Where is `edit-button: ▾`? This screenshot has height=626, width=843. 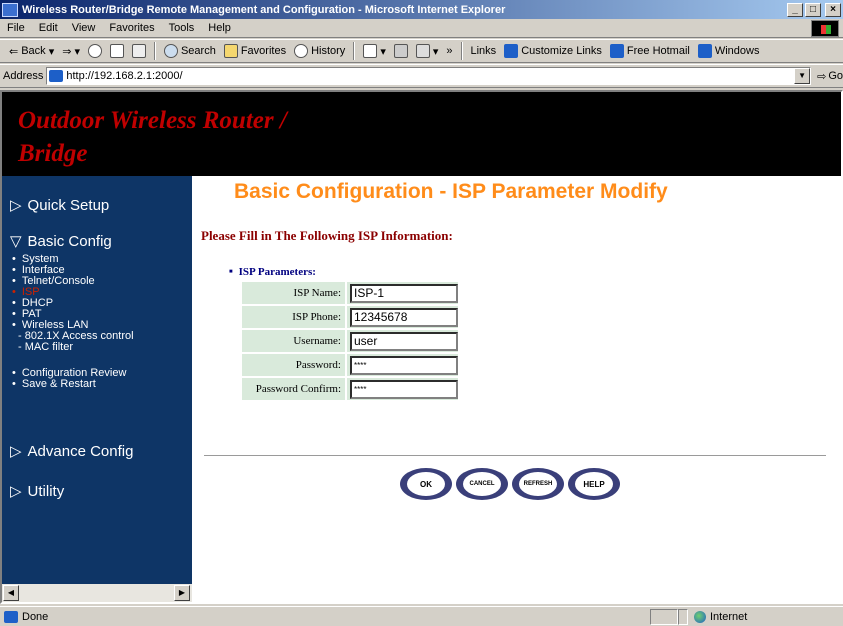
edit-button: ▾ is located at coordinates (427, 51).